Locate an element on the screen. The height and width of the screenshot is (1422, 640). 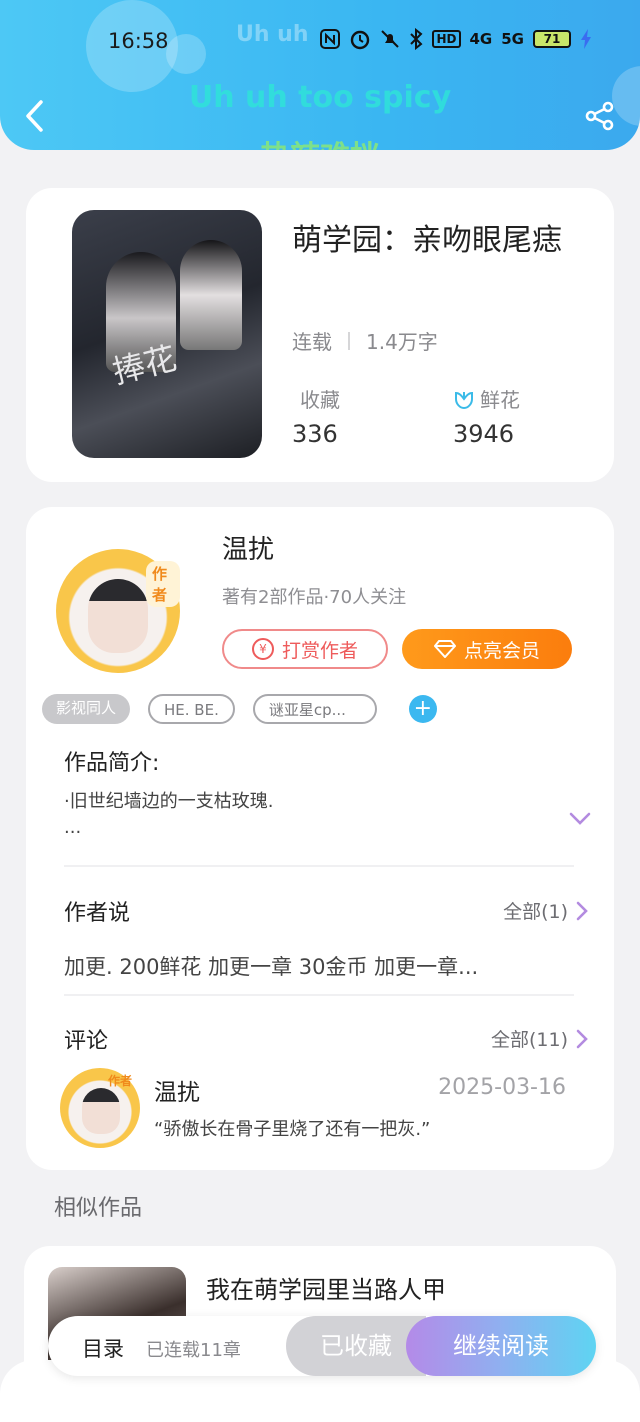
hd-indicator: HD is located at coordinates (446, 39).